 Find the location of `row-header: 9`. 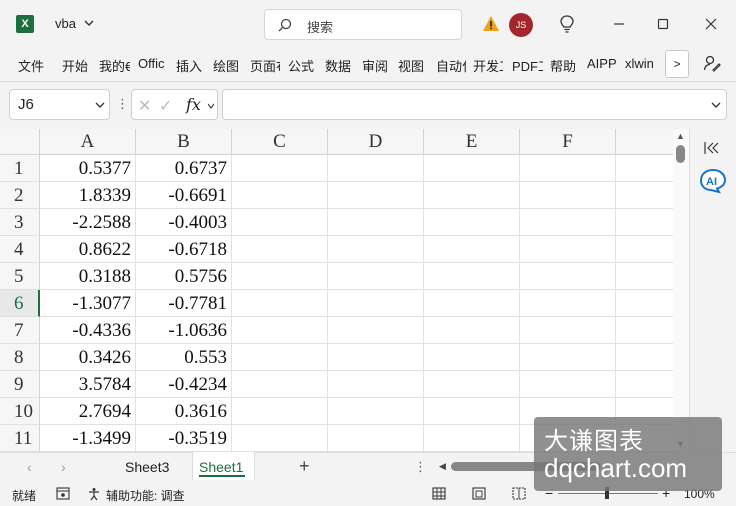

row-header: 9 is located at coordinates (20, 384).